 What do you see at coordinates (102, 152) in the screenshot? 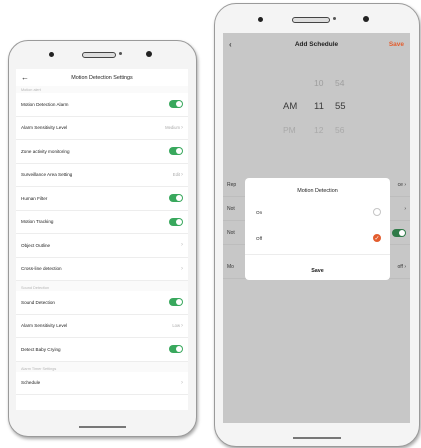
I see `settings-row: Zone activity monitoring` at bounding box center [102, 152].